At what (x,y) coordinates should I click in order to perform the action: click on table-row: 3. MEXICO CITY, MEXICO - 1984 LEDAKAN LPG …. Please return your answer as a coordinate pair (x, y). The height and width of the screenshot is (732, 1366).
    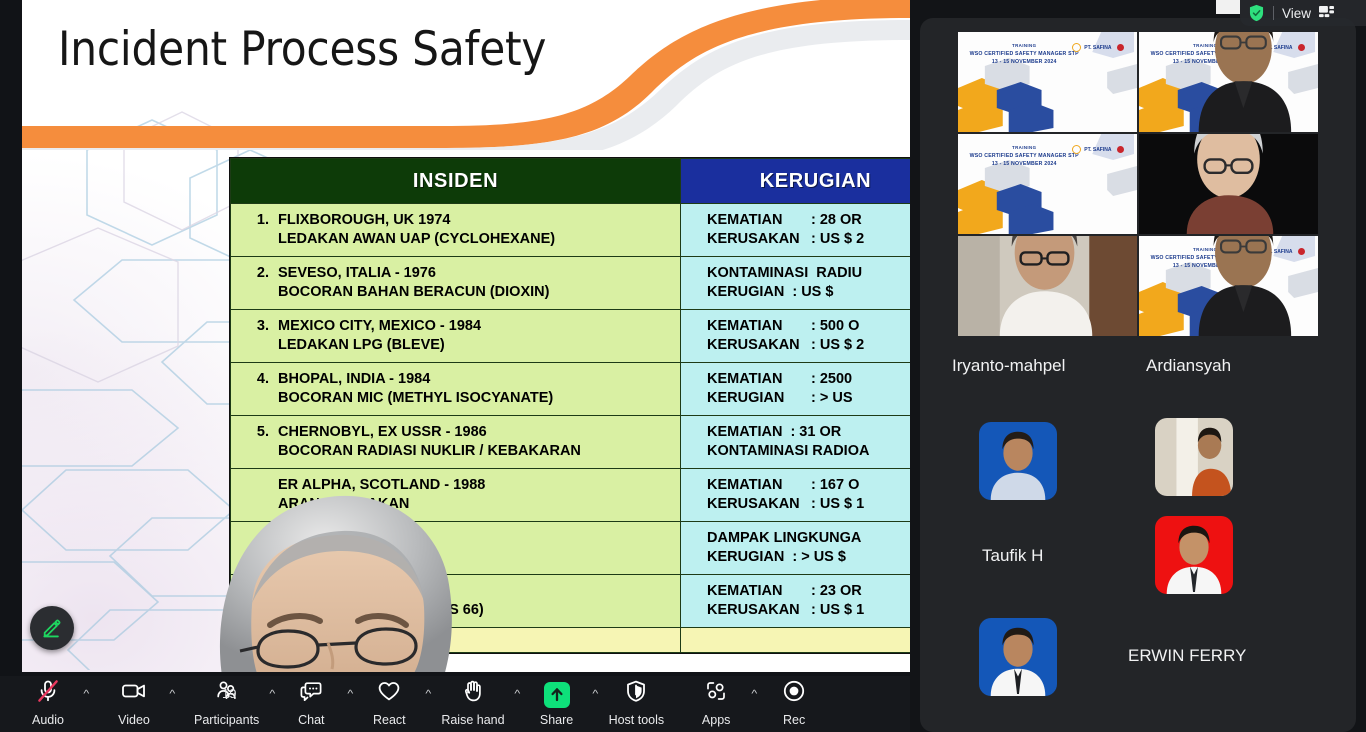
    Looking at the image, I should click on (570, 336).